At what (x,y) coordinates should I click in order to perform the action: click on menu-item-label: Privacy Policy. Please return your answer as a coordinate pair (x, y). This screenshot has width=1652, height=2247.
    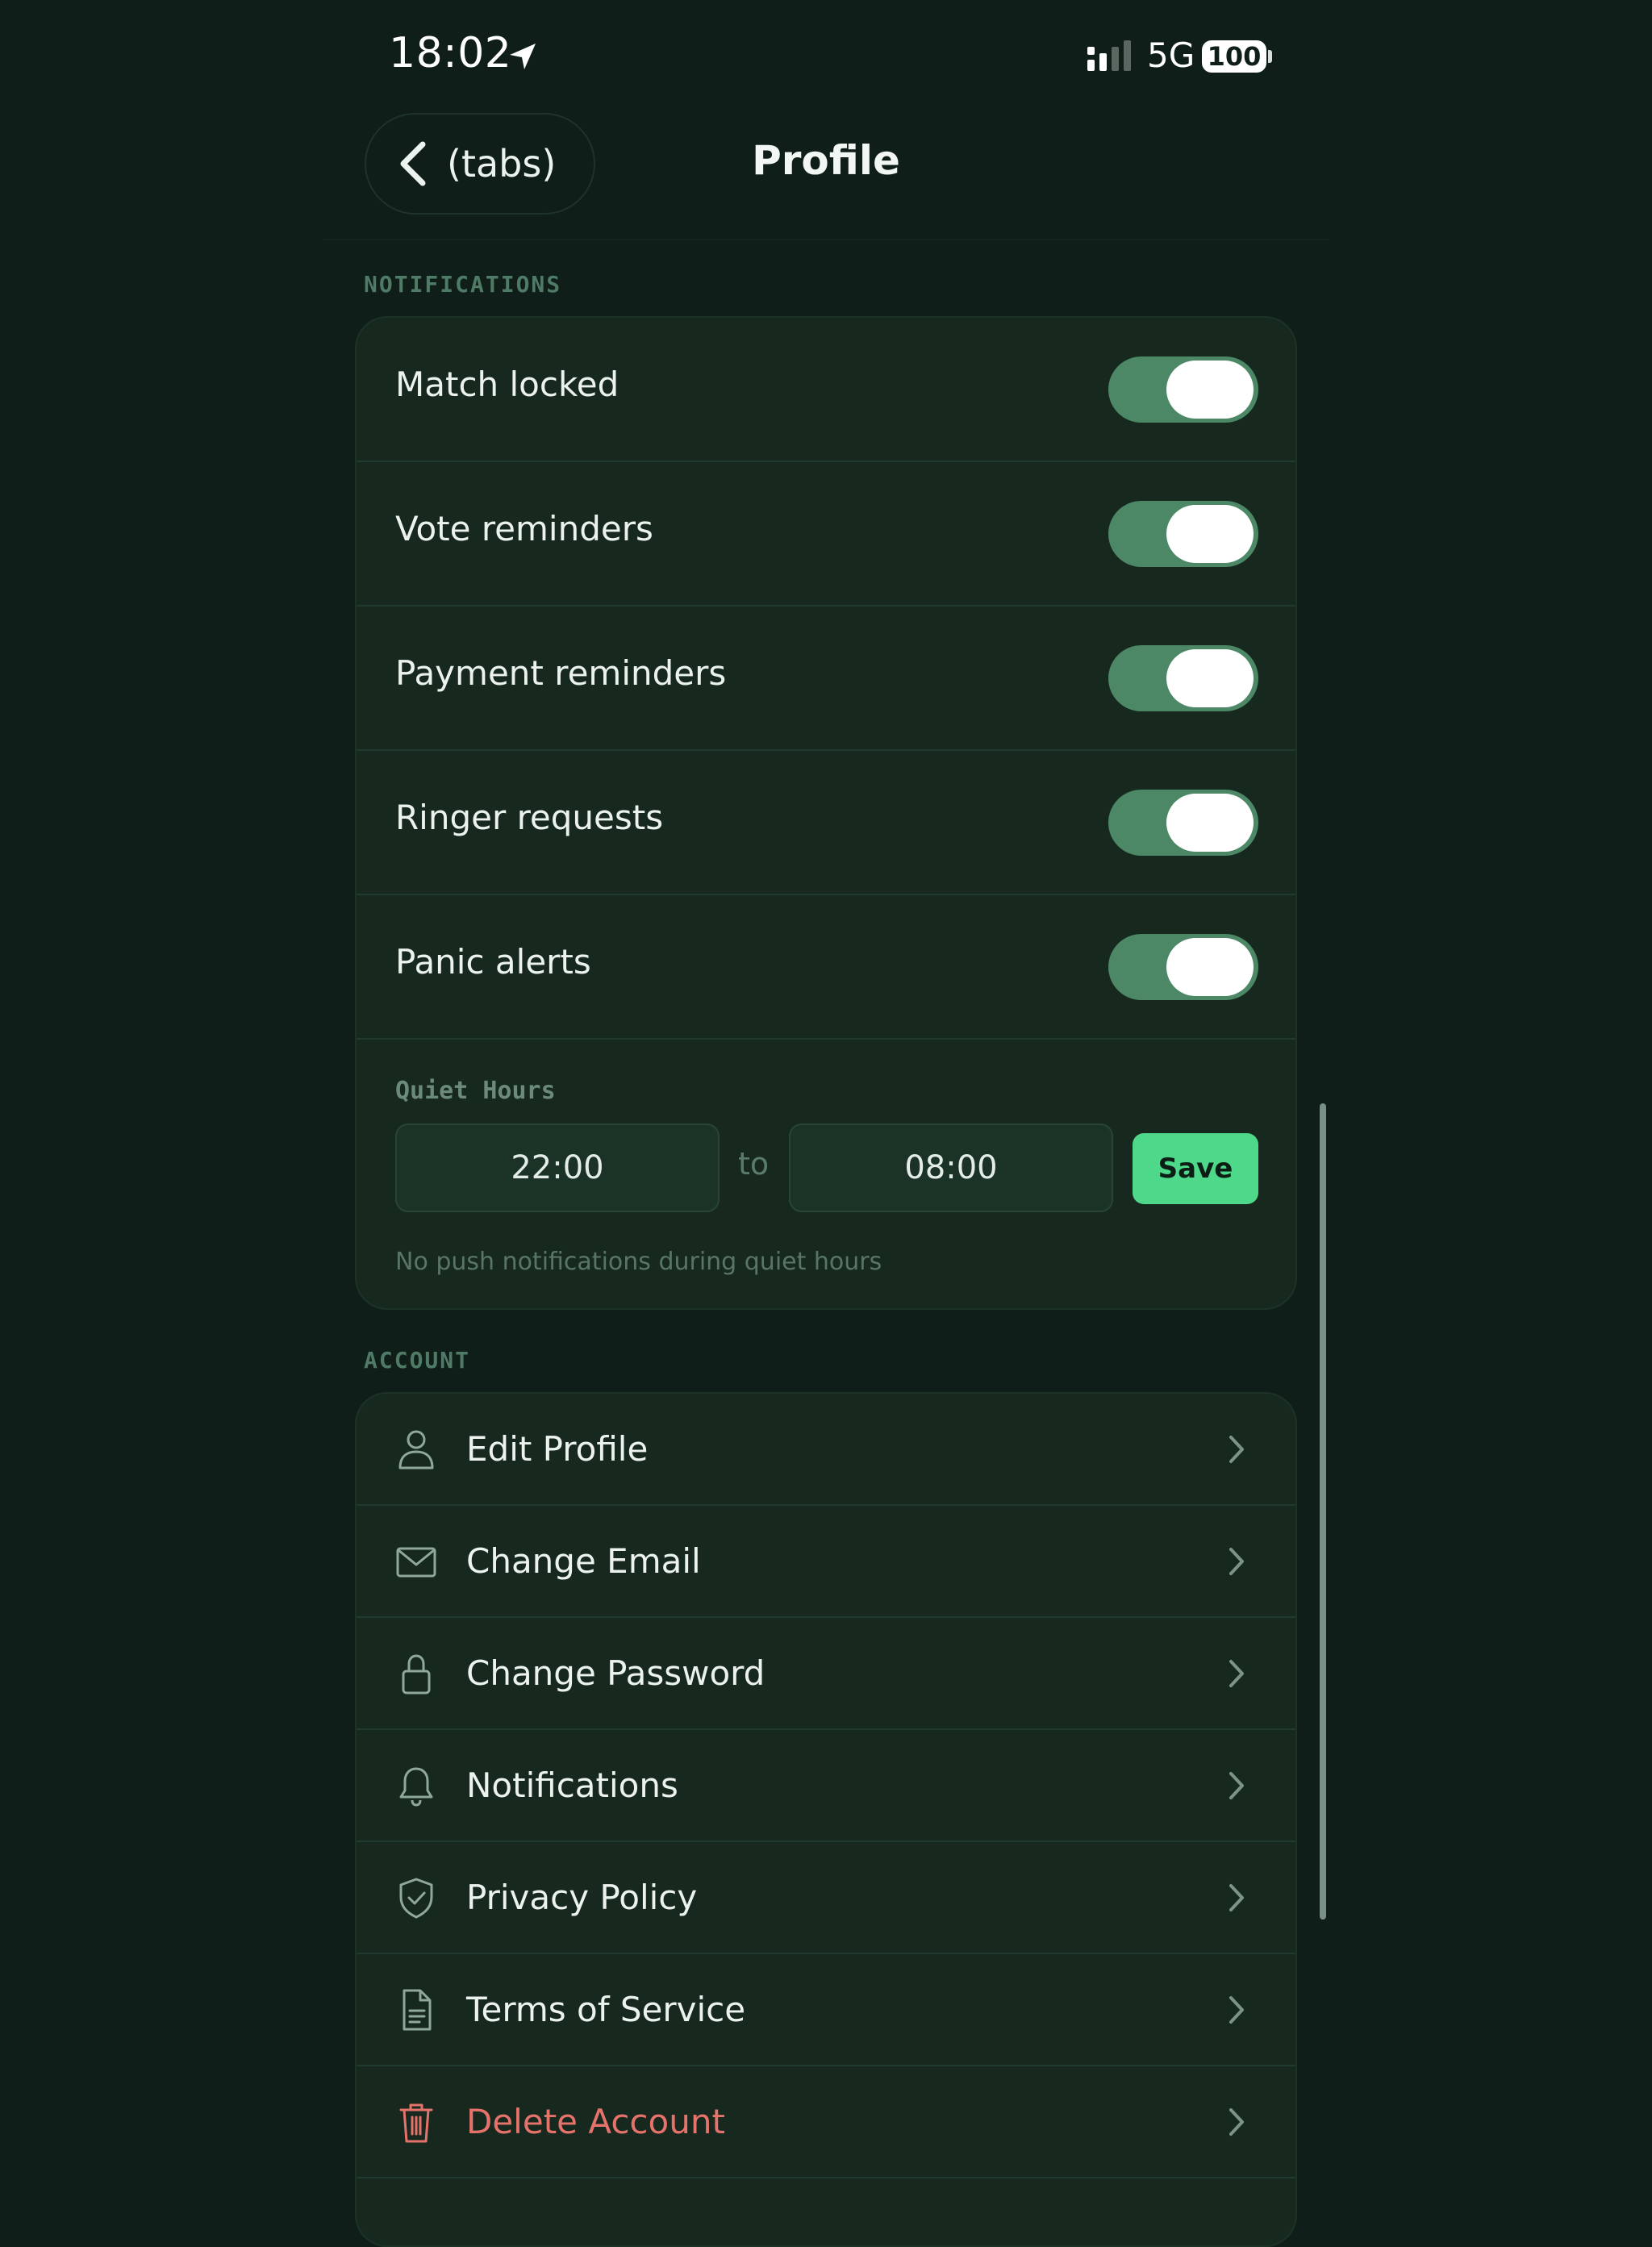
    Looking at the image, I should click on (582, 1897).